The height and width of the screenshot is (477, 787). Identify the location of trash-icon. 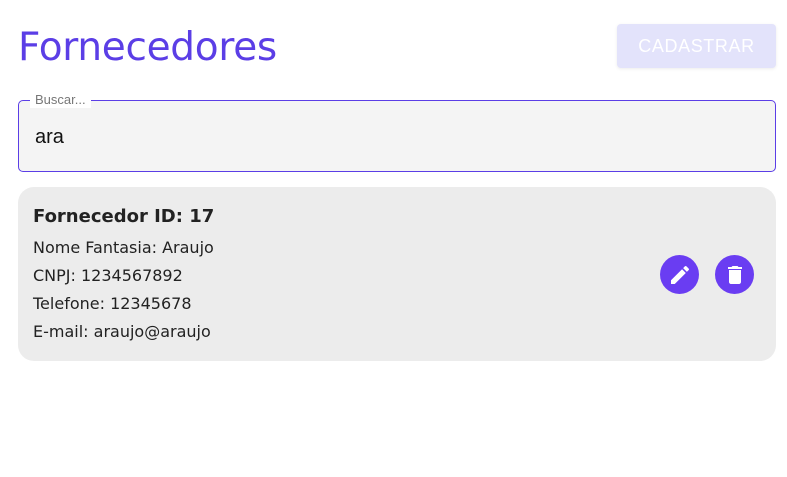
(734, 274).